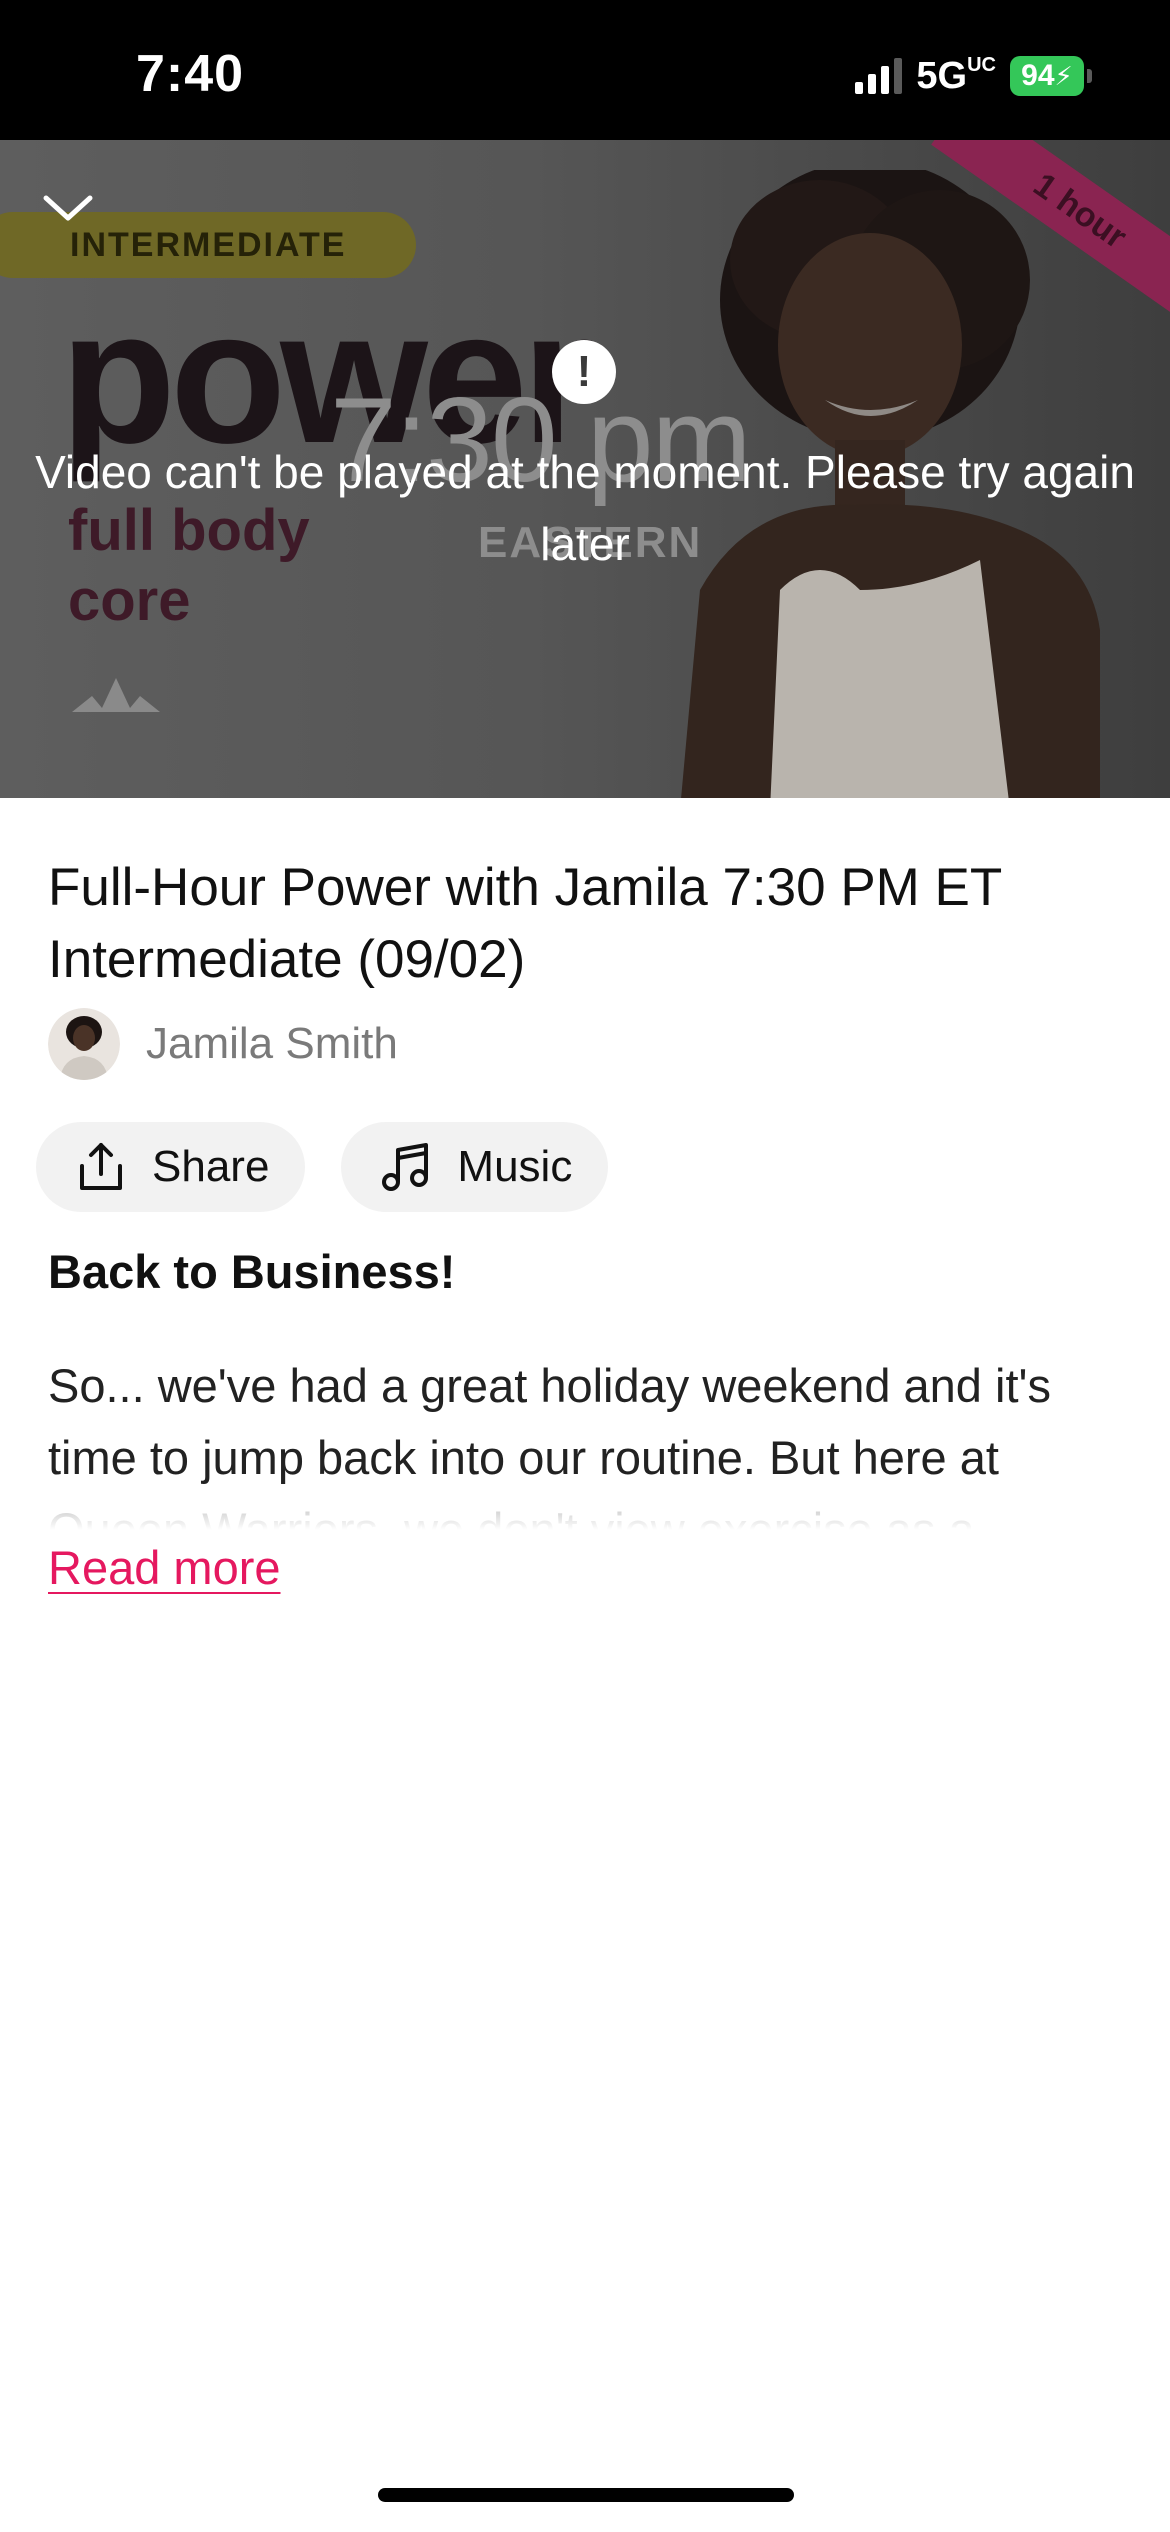  I want to click on description-heading: Back to Business!, so click(252, 1271).